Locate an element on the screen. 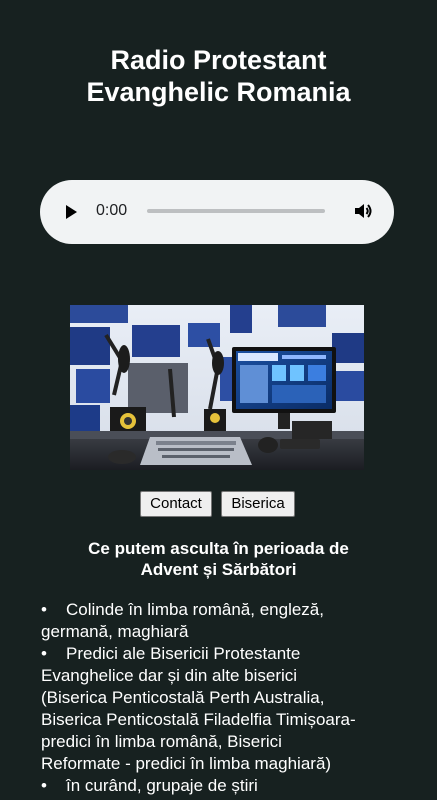 Image resolution: width=437 pixels, height=800 pixels. progress-bar is located at coordinates (236, 211).